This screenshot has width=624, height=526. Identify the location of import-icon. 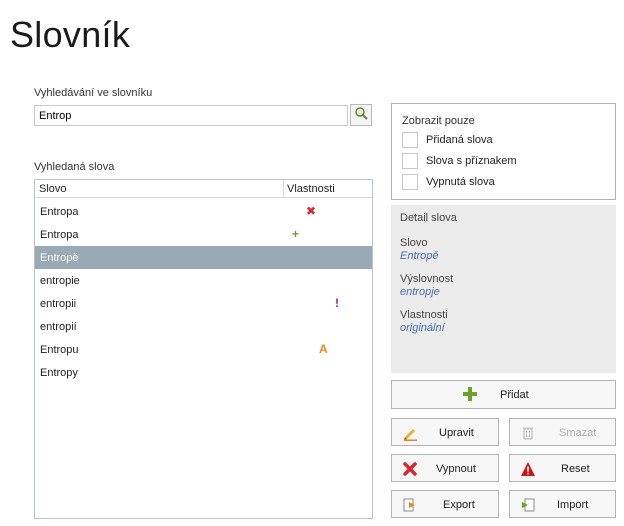
(528, 505).